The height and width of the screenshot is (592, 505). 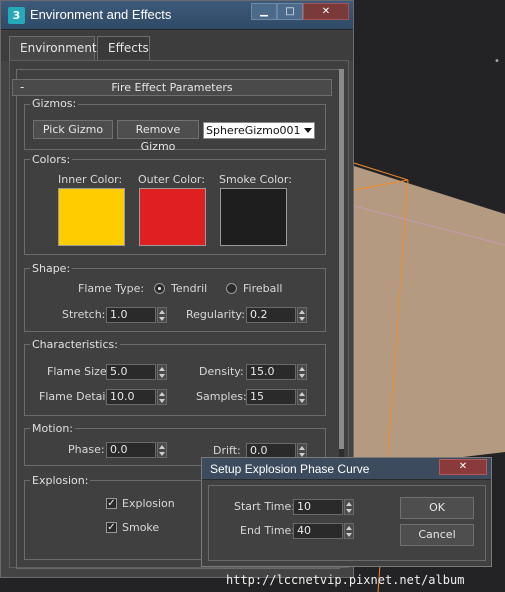 What do you see at coordinates (84, 314) in the screenshot?
I see `stretch-label: Stretch:` at bounding box center [84, 314].